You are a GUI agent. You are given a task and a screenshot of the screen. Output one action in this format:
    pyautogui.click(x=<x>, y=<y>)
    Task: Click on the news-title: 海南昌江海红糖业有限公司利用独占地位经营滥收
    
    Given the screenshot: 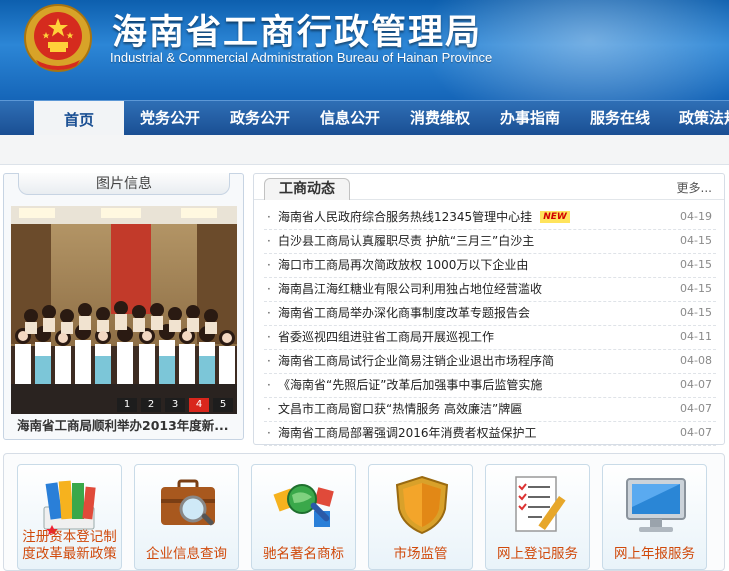 What is the action you would take?
    pyautogui.click(x=410, y=289)
    